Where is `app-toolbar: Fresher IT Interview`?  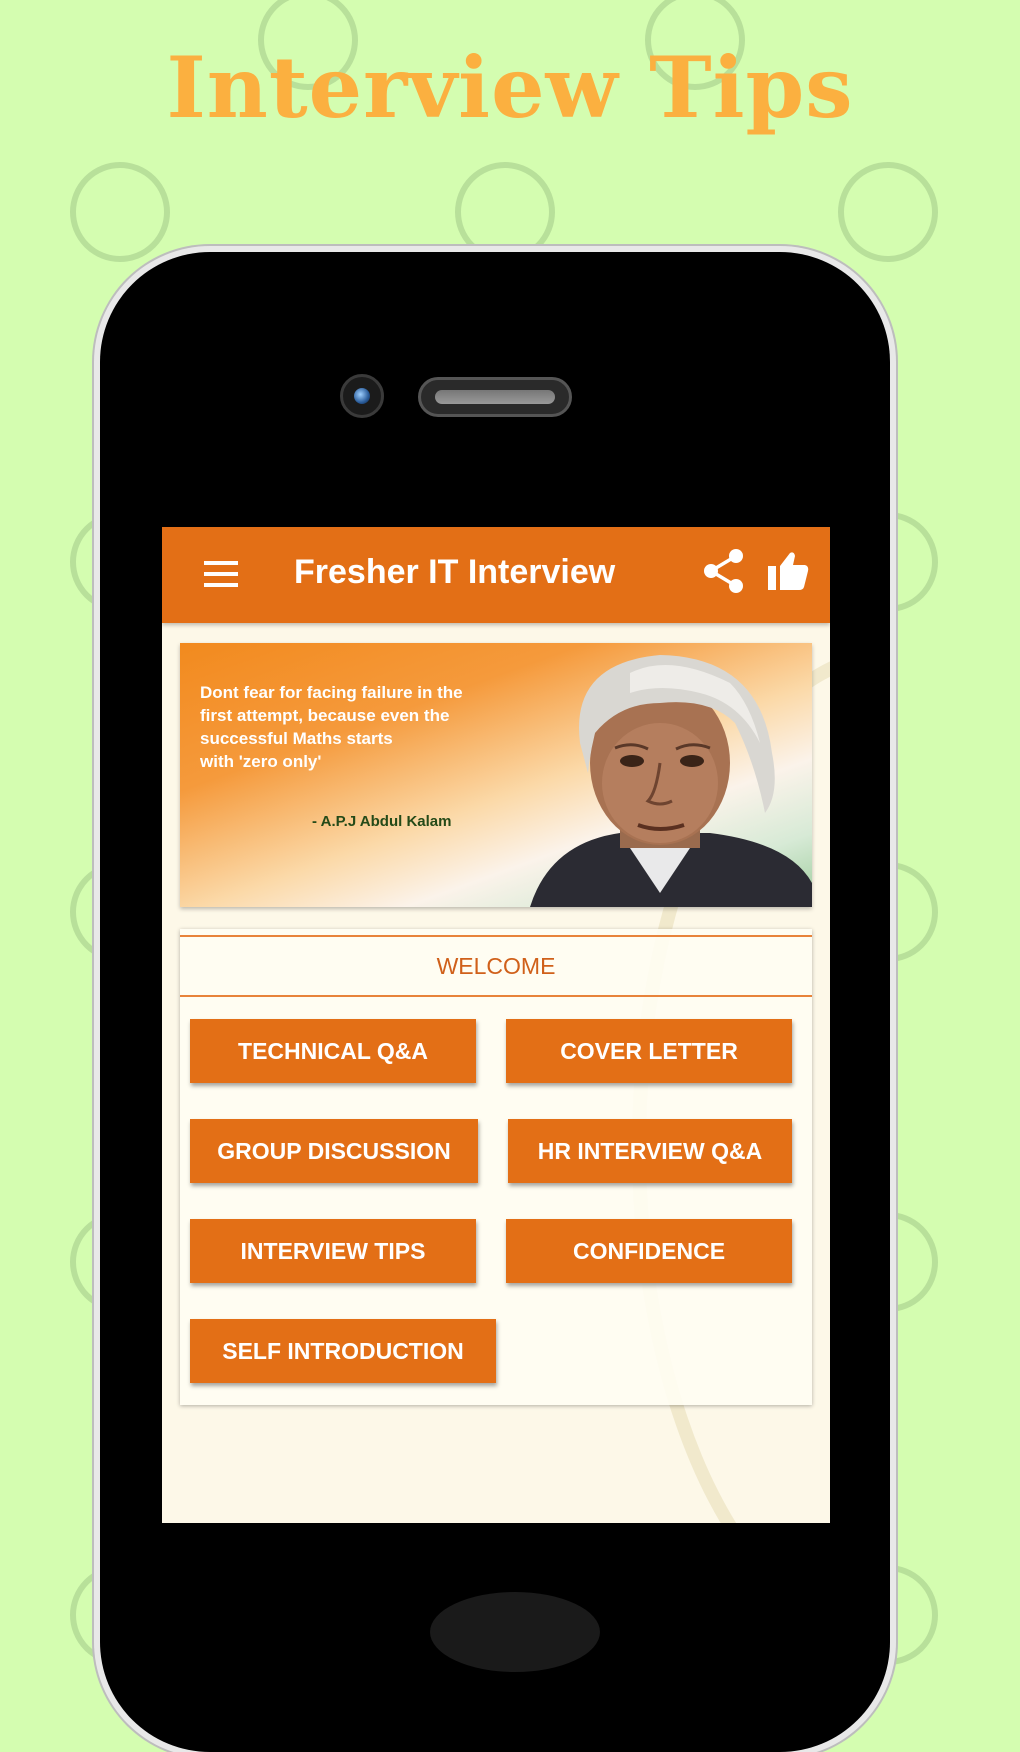 app-toolbar: Fresher IT Interview is located at coordinates (496, 575).